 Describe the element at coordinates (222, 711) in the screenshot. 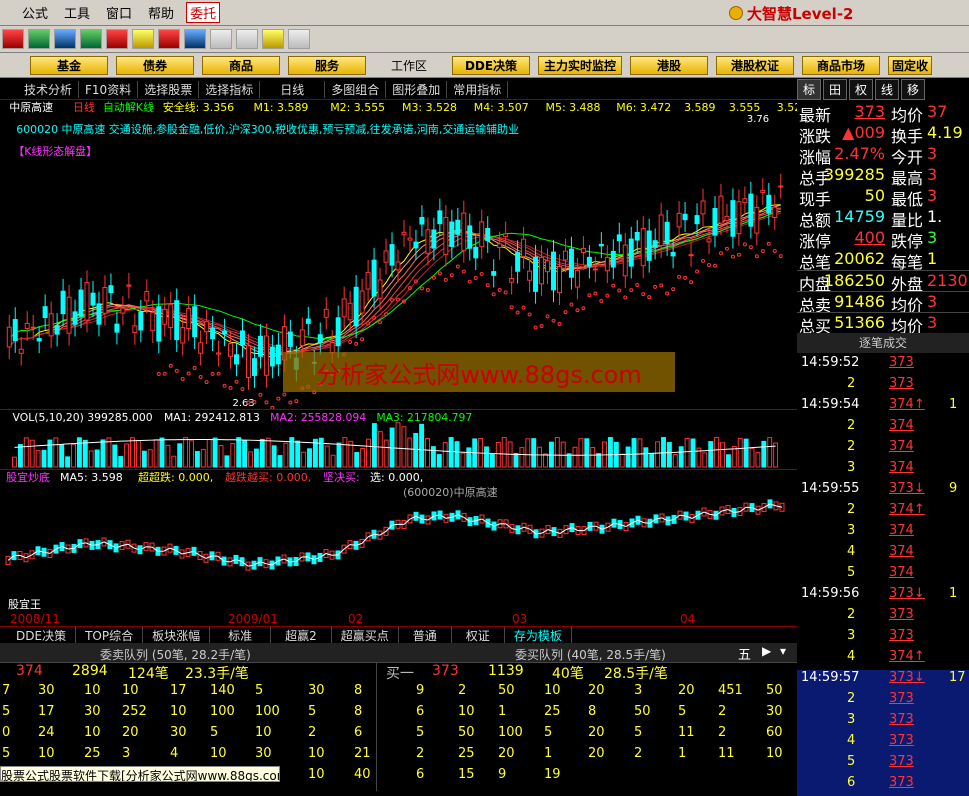

I see `sell-queue-cell: 100` at that location.